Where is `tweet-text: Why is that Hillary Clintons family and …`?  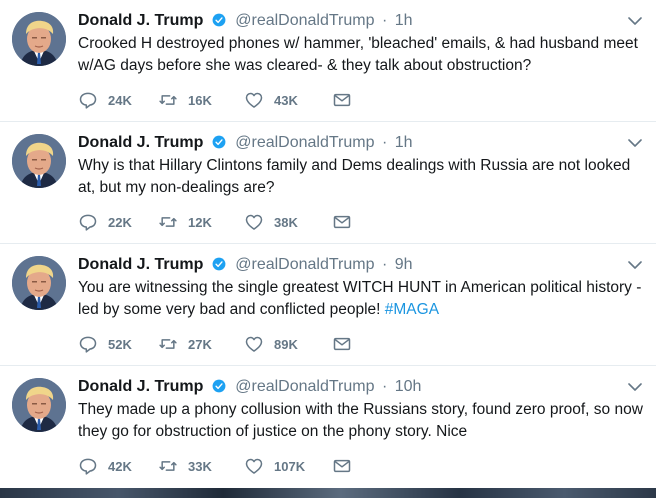 tweet-text: Why is that Hillary Clintons family and … is located at coordinates (362, 177).